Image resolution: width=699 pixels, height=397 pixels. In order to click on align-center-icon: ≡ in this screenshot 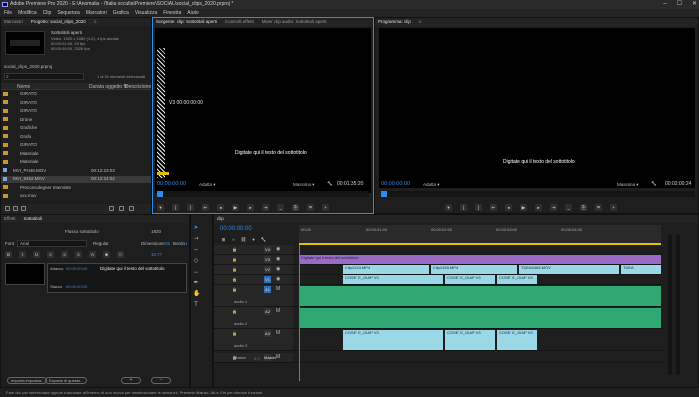, I will do `click(64, 254)`.